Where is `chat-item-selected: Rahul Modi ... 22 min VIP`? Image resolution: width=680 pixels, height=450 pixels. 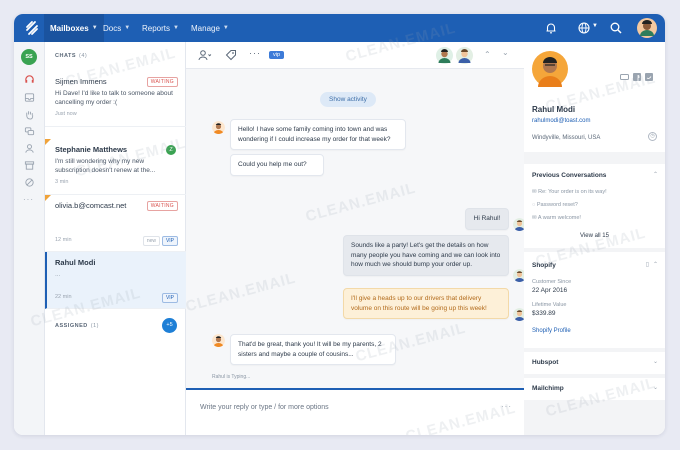
chat-item-selected: Rahul Modi ... 22 min VIP is located at coordinates (115, 280).